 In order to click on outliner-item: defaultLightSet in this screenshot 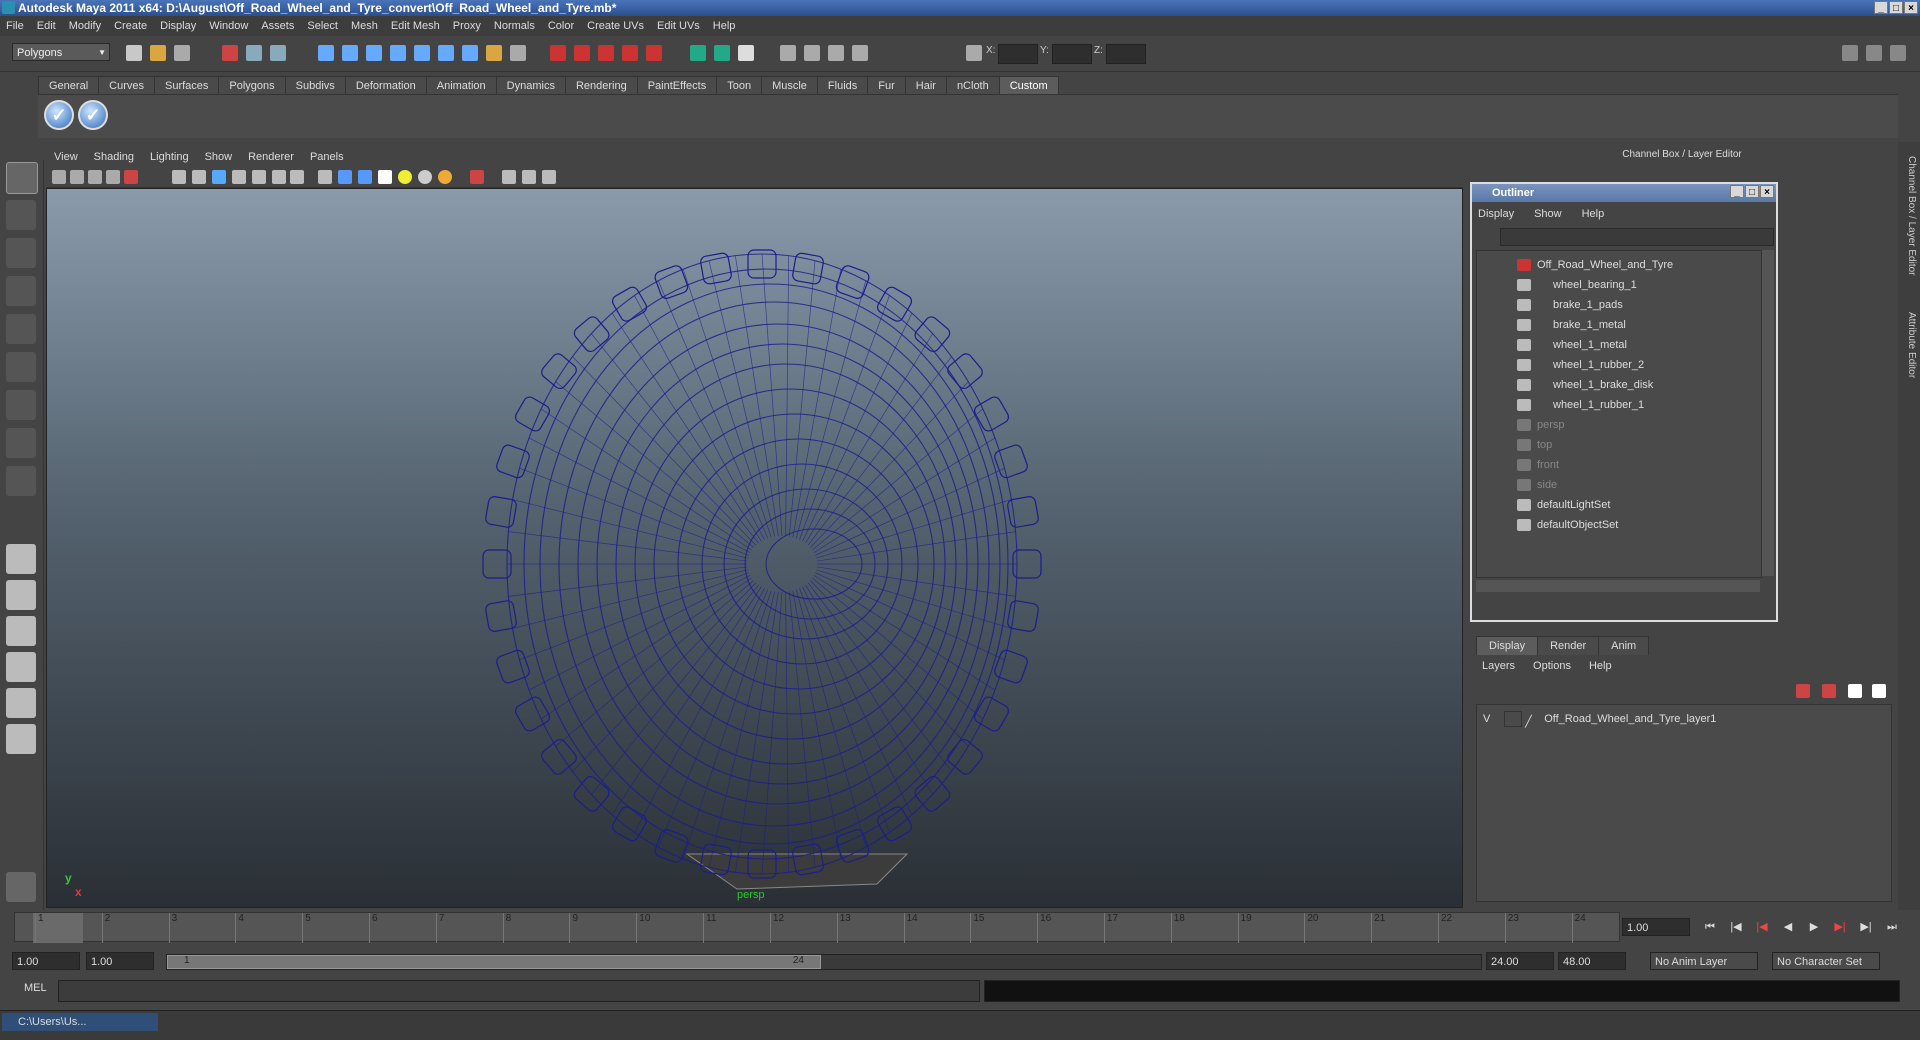, I will do `click(1619, 505)`.